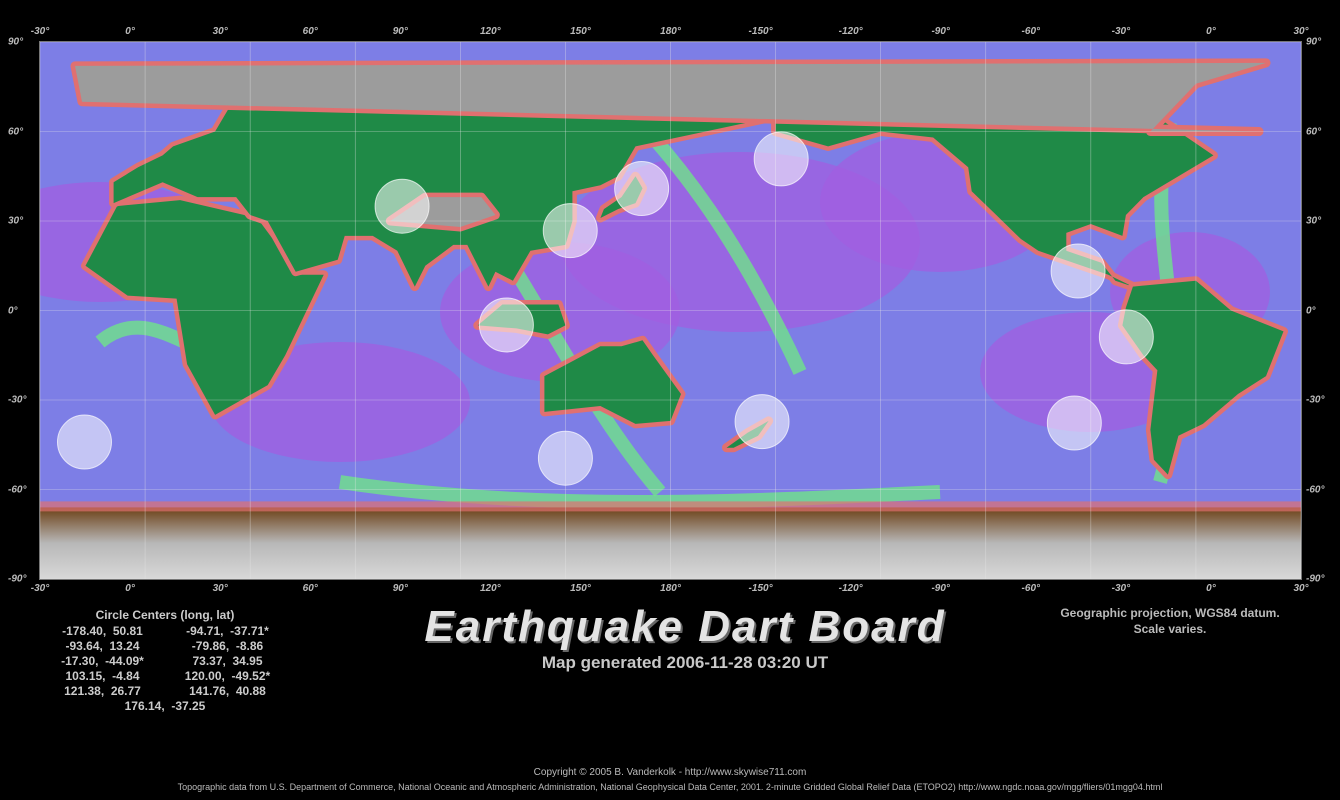 The width and height of the screenshot is (1340, 800). I want to click on circle-center-entry: 103.15, -4.84, so click(102, 676).